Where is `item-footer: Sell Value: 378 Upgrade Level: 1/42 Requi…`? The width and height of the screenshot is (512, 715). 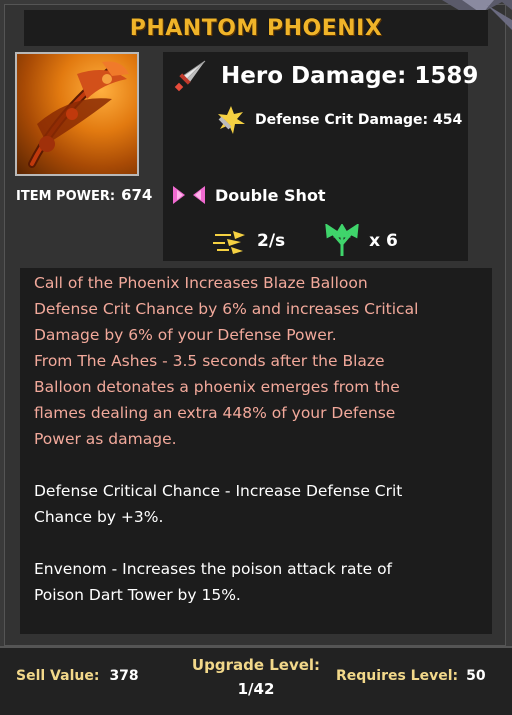 item-footer: Sell Value: 378 Upgrade Level: 1/42 Requi… is located at coordinates (256, 680).